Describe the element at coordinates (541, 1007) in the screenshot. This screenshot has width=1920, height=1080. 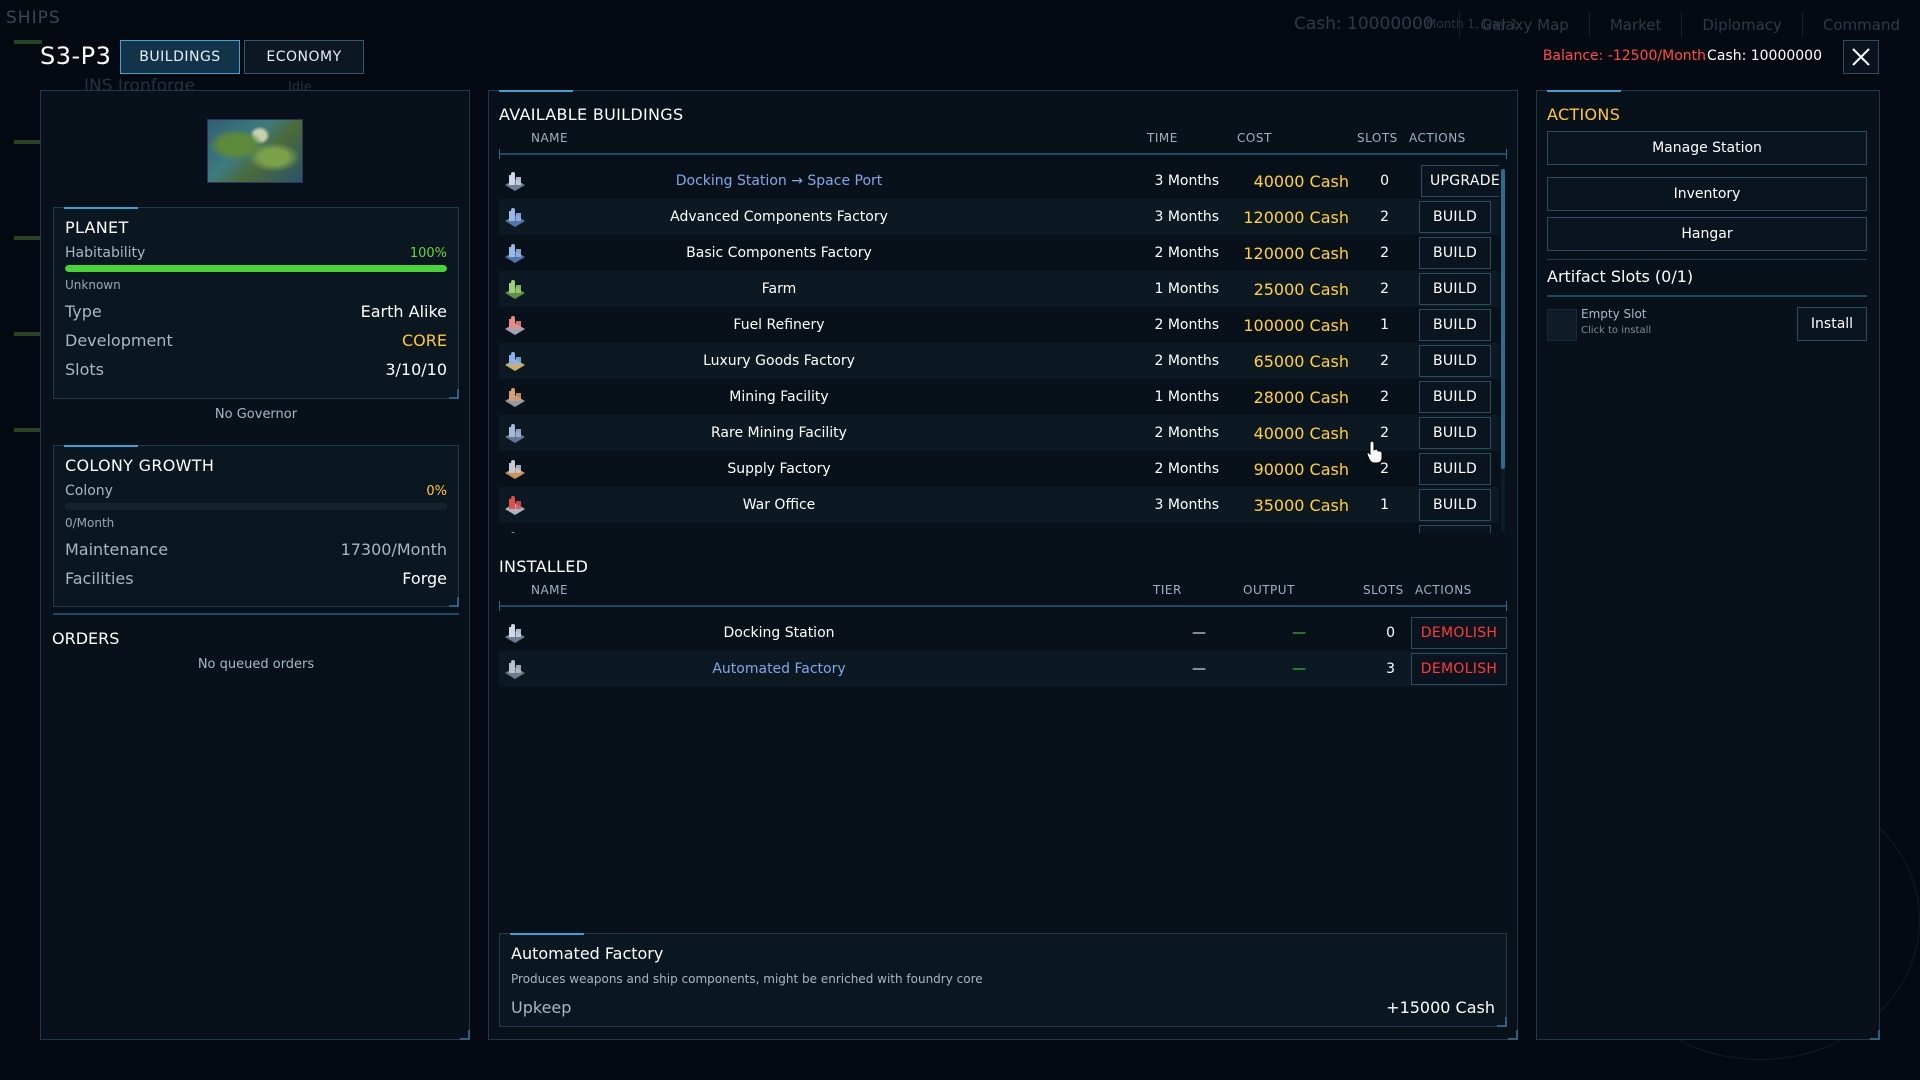
I see `upkeep-label: Upkeep` at that location.